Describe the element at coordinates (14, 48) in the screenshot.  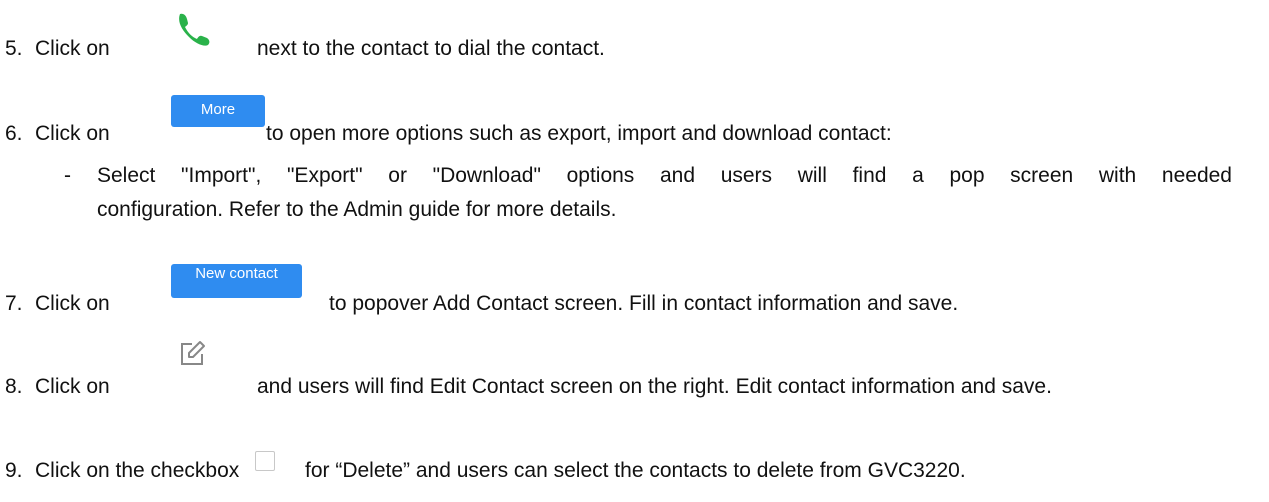
I see `item-number: 5.` at that location.